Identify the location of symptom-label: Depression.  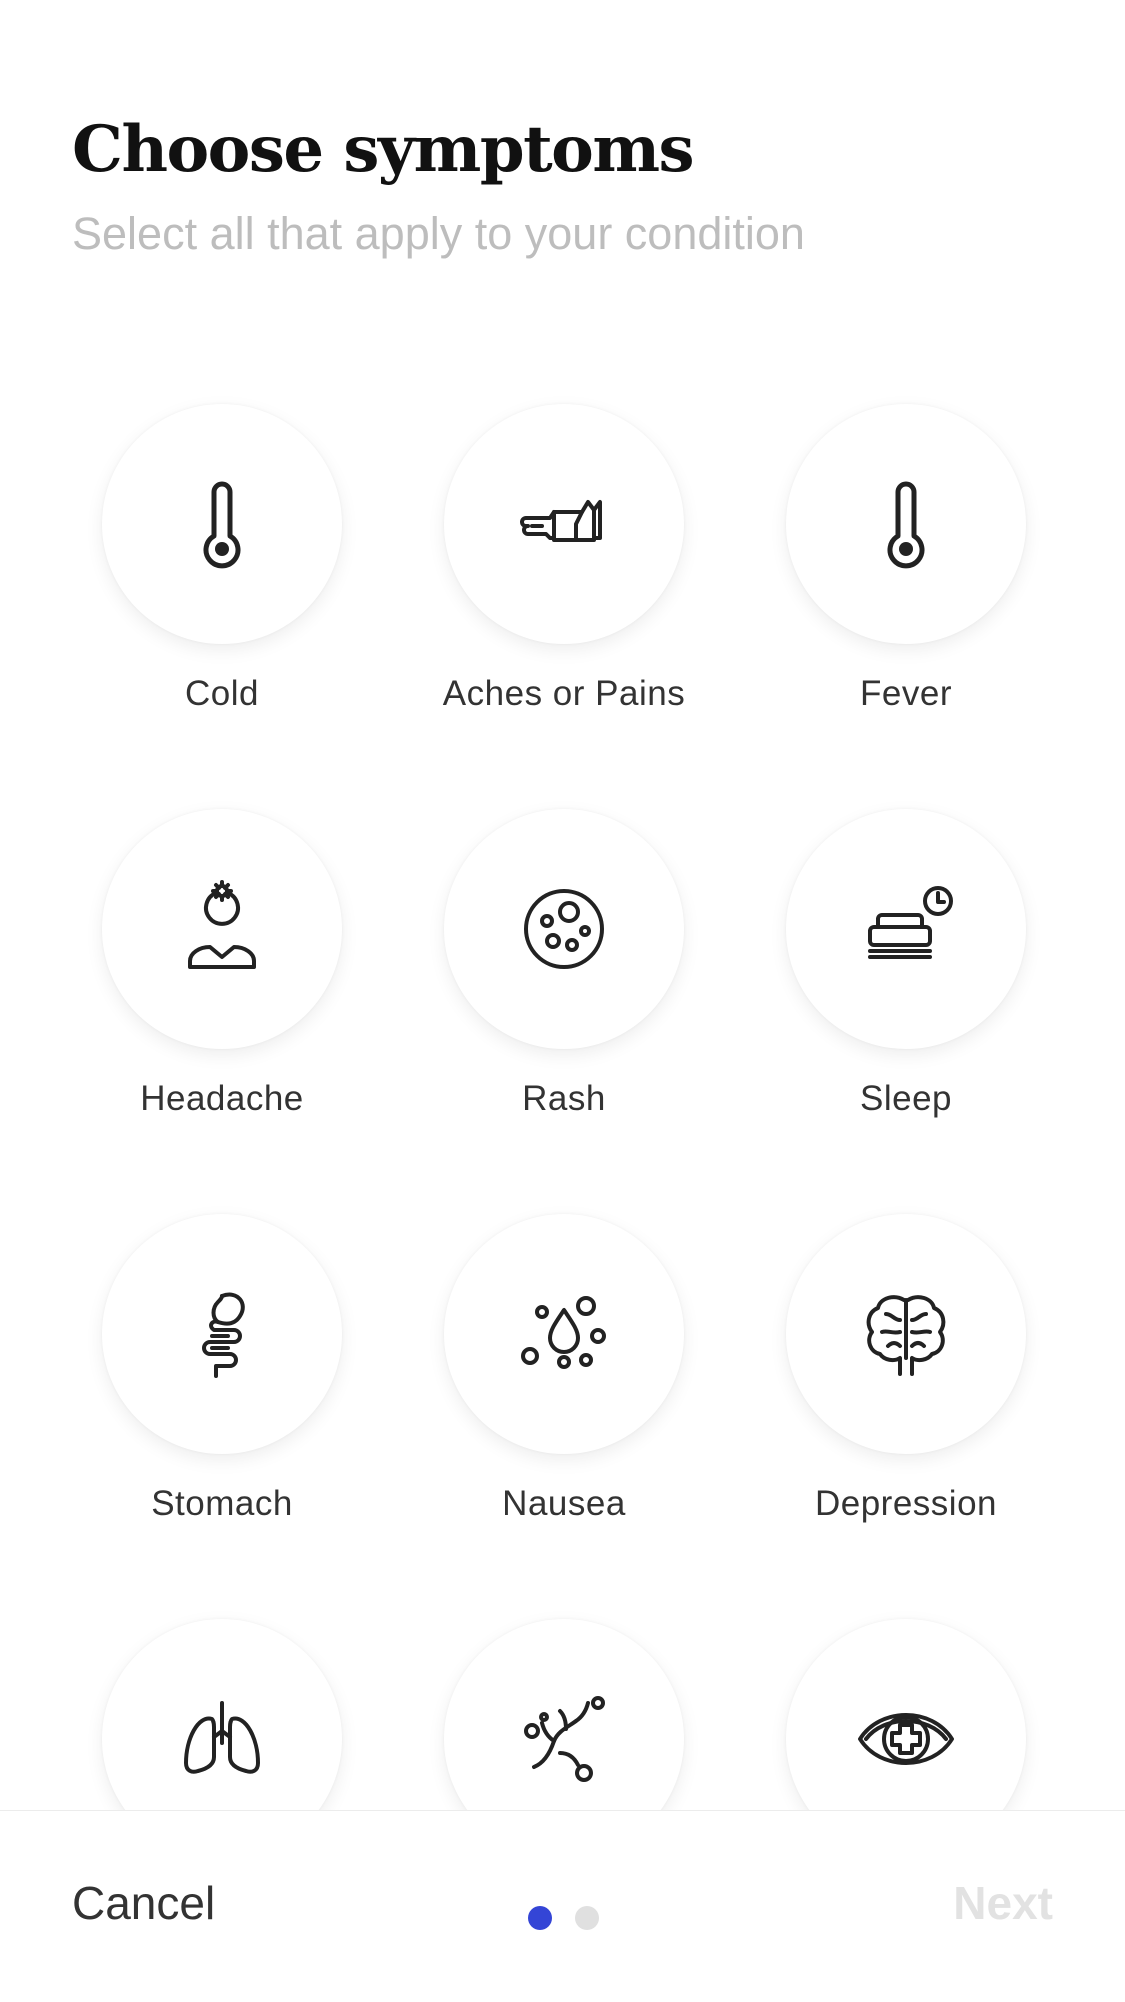
(906, 1503).